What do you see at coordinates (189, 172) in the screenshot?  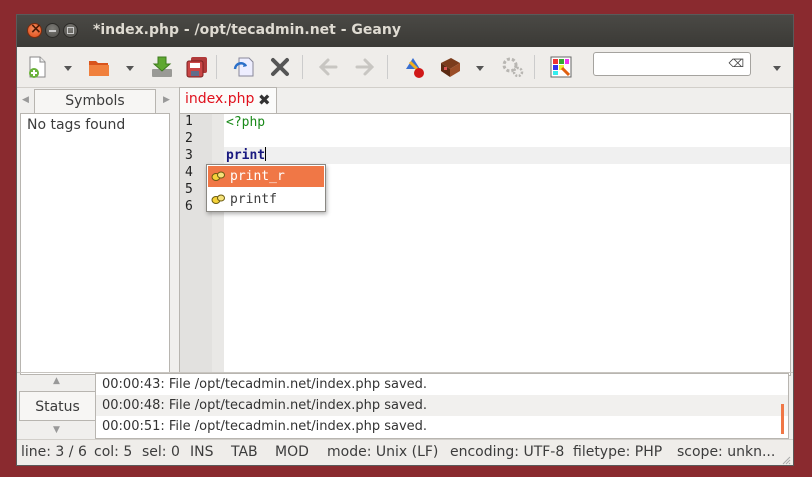 I see `line-number: 4` at bounding box center [189, 172].